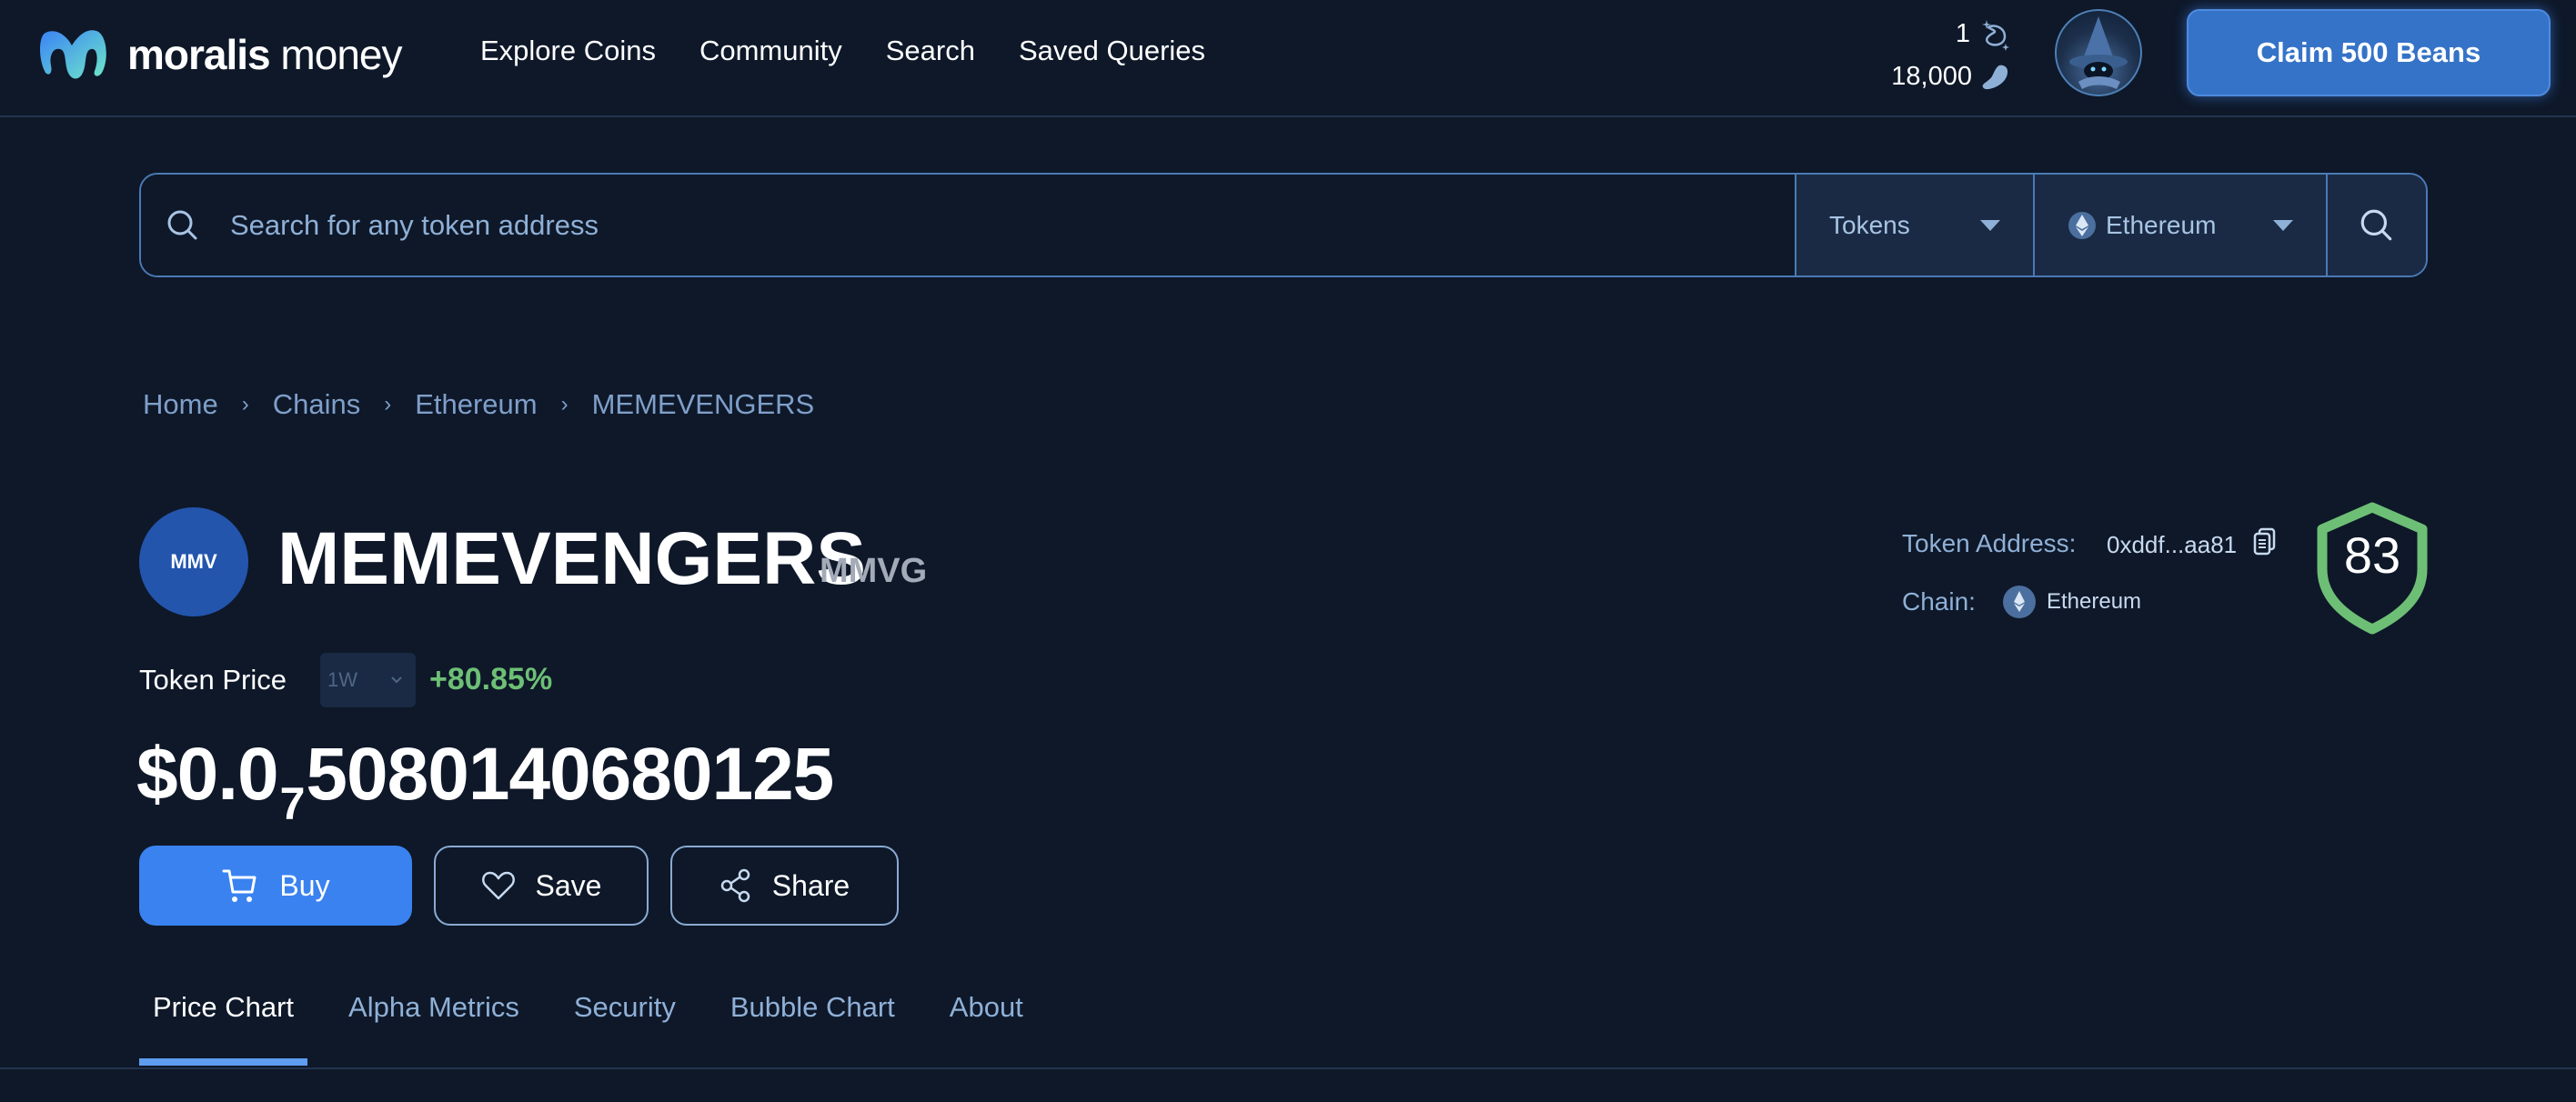 The height and width of the screenshot is (1102, 2576). I want to click on search-submit-button, so click(2376, 225).